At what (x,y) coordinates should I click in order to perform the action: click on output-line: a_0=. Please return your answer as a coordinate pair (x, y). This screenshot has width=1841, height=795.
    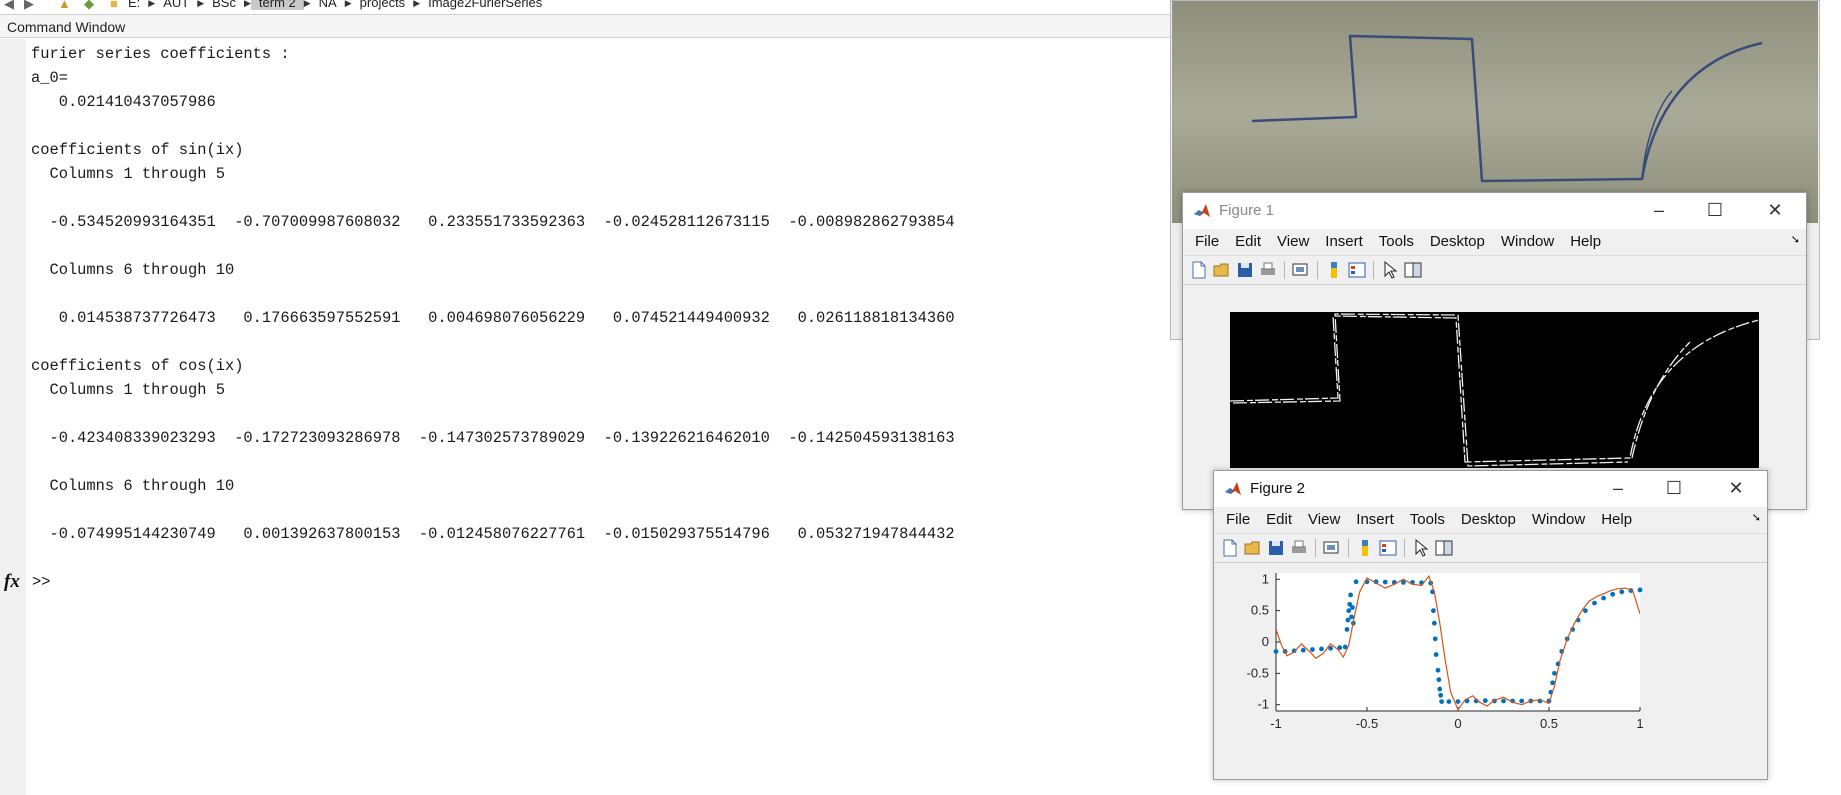
    Looking at the image, I should click on (49, 78).